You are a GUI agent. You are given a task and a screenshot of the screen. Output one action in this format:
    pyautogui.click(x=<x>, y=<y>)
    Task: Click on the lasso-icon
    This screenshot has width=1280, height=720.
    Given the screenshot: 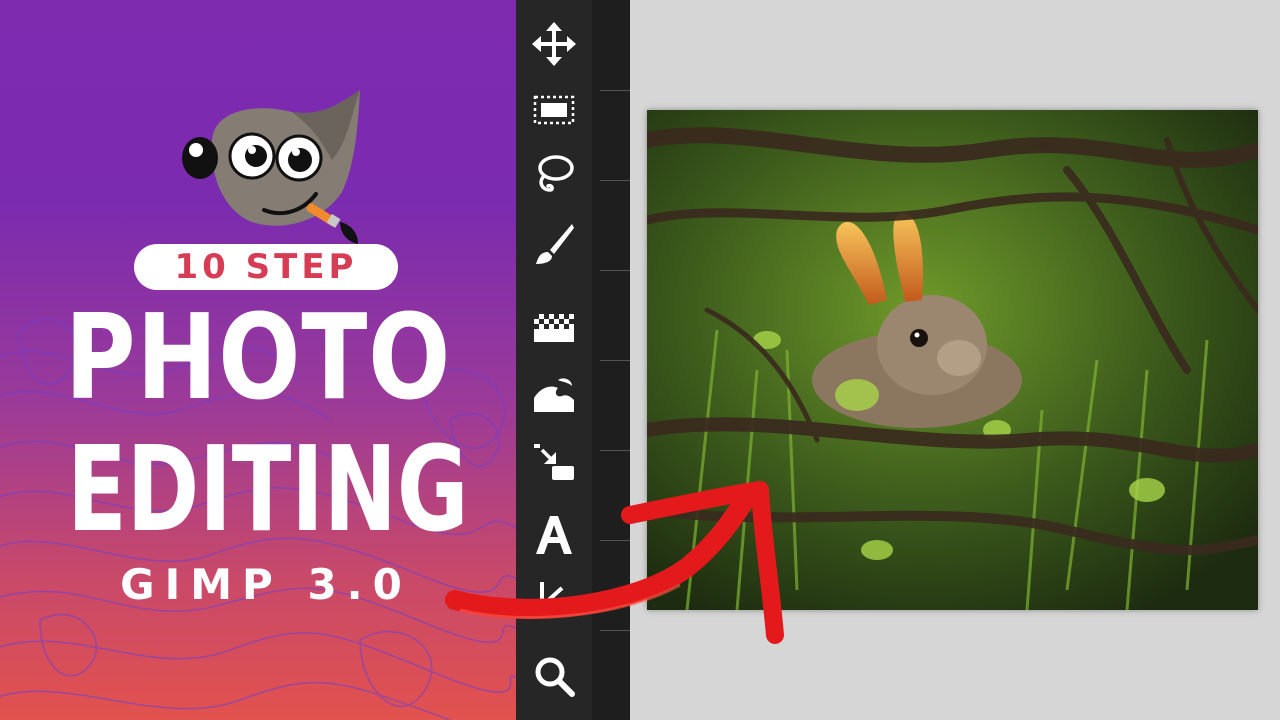 What is the action you would take?
    pyautogui.click(x=556, y=173)
    